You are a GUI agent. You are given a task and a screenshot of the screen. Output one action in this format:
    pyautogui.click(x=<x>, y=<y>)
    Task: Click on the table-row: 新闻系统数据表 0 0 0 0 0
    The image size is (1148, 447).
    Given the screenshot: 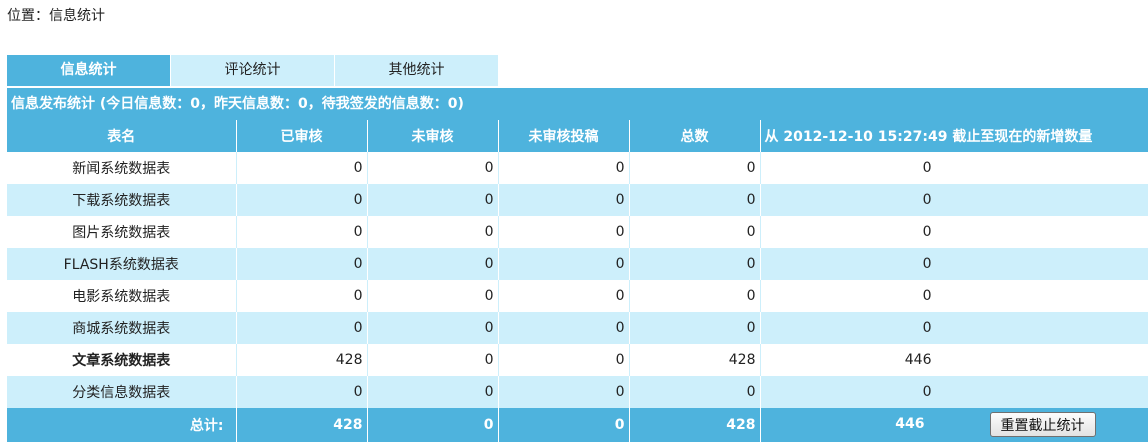 What is the action you would take?
    pyautogui.click(x=577, y=168)
    